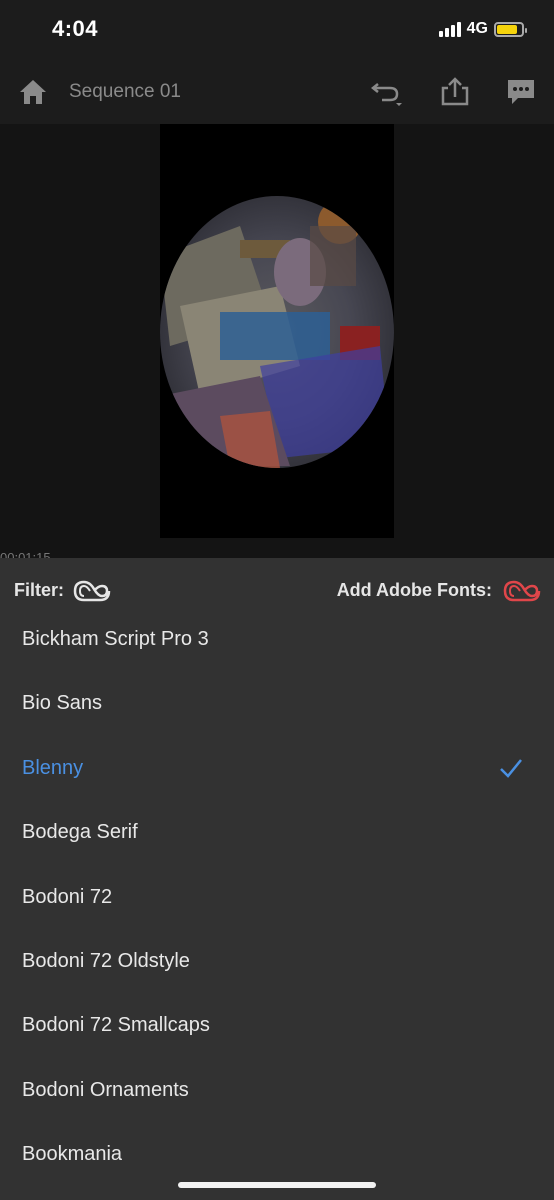  What do you see at coordinates (277, 92) in the screenshot?
I see `app-header: Sequence 01` at bounding box center [277, 92].